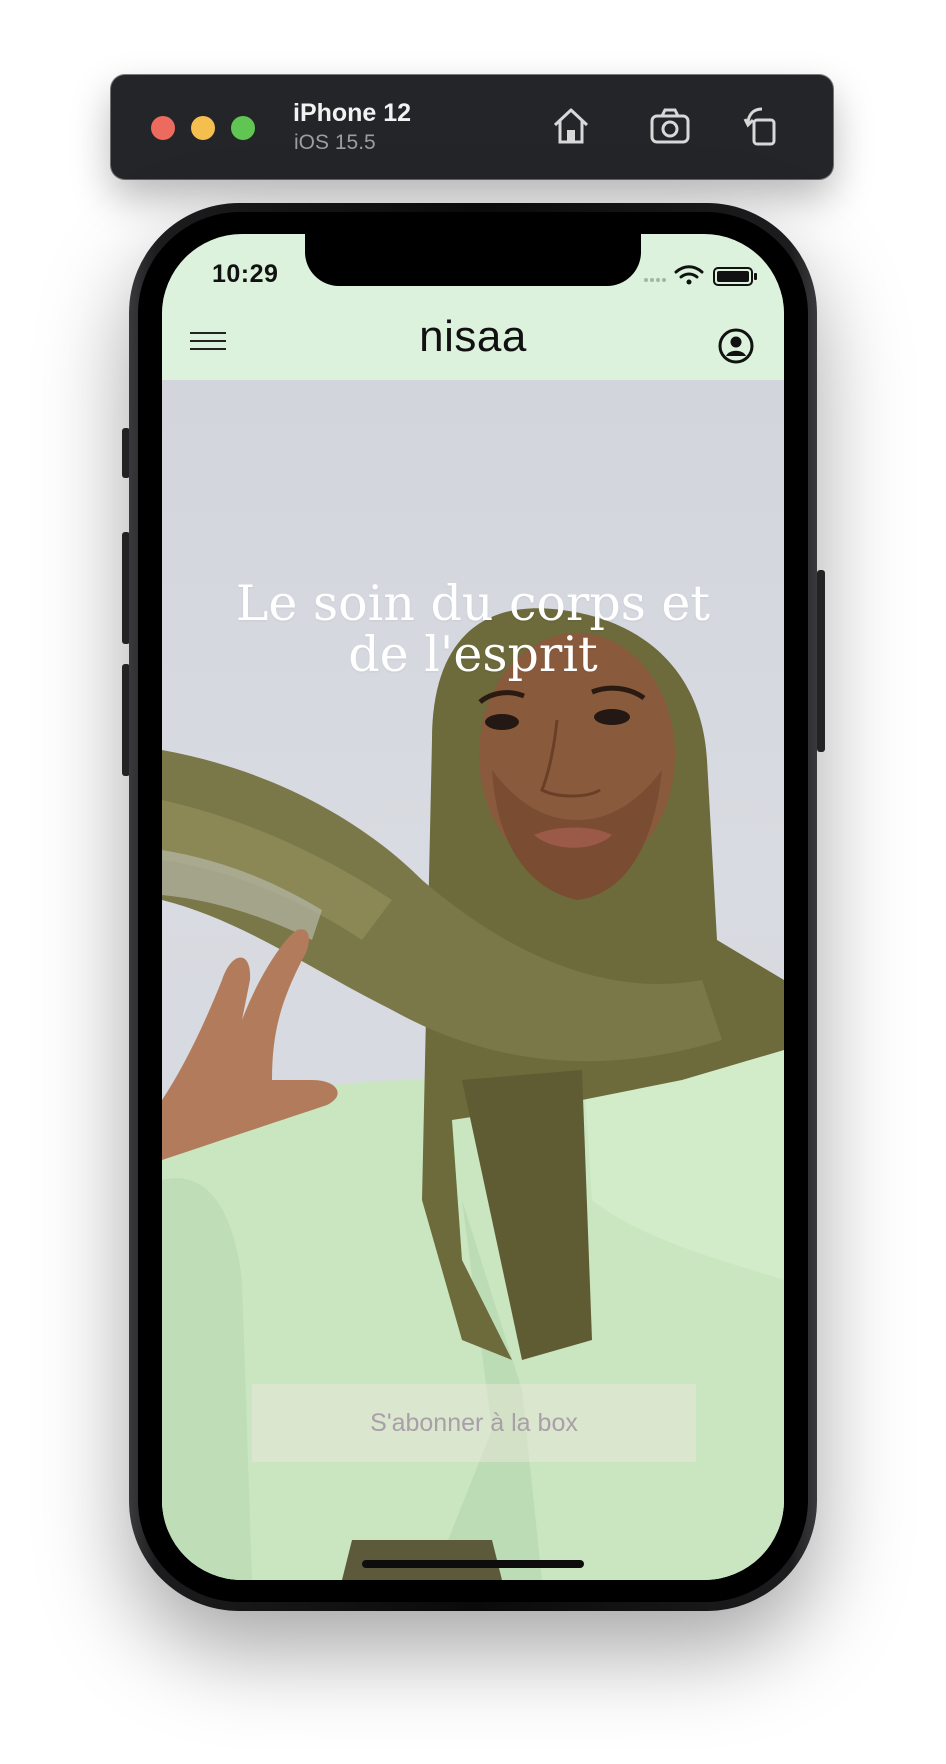 Image resolution: width=946 pixels, height=1764 pixels. I want to click on subscribe-box-button: S'abonner à la box, so click(474, 1423).